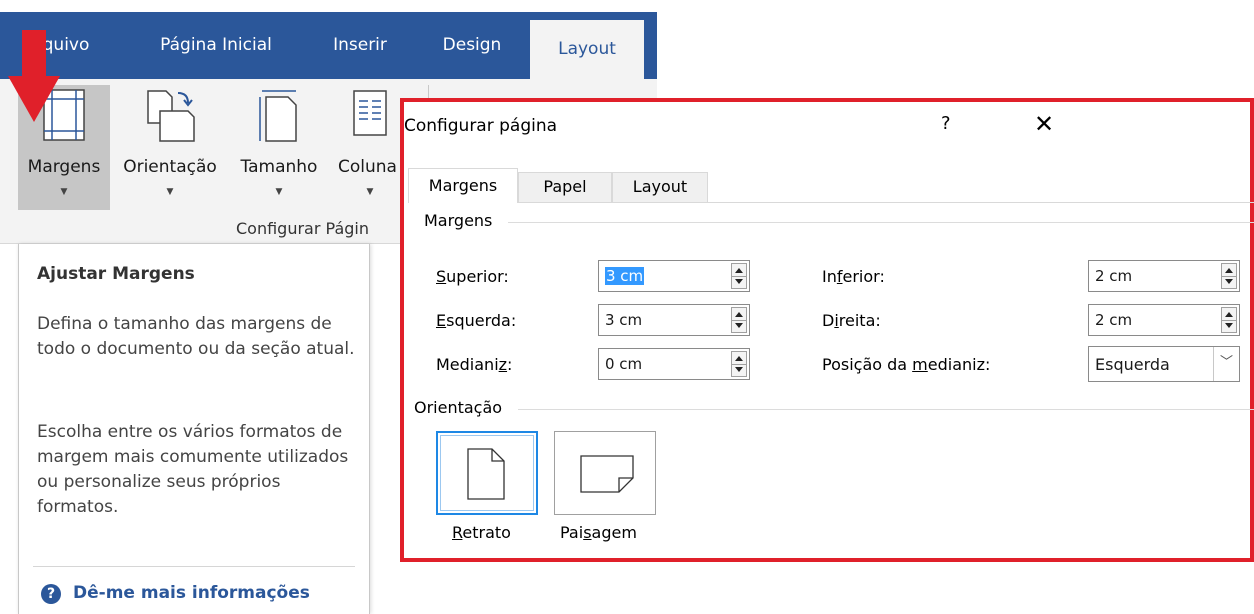 The height and width of the screenshot is (614, 1254). What do you see at coordinates (51, 594) in the screenshot?
I see `help-icon: ?` at bounding box center [51, 594].